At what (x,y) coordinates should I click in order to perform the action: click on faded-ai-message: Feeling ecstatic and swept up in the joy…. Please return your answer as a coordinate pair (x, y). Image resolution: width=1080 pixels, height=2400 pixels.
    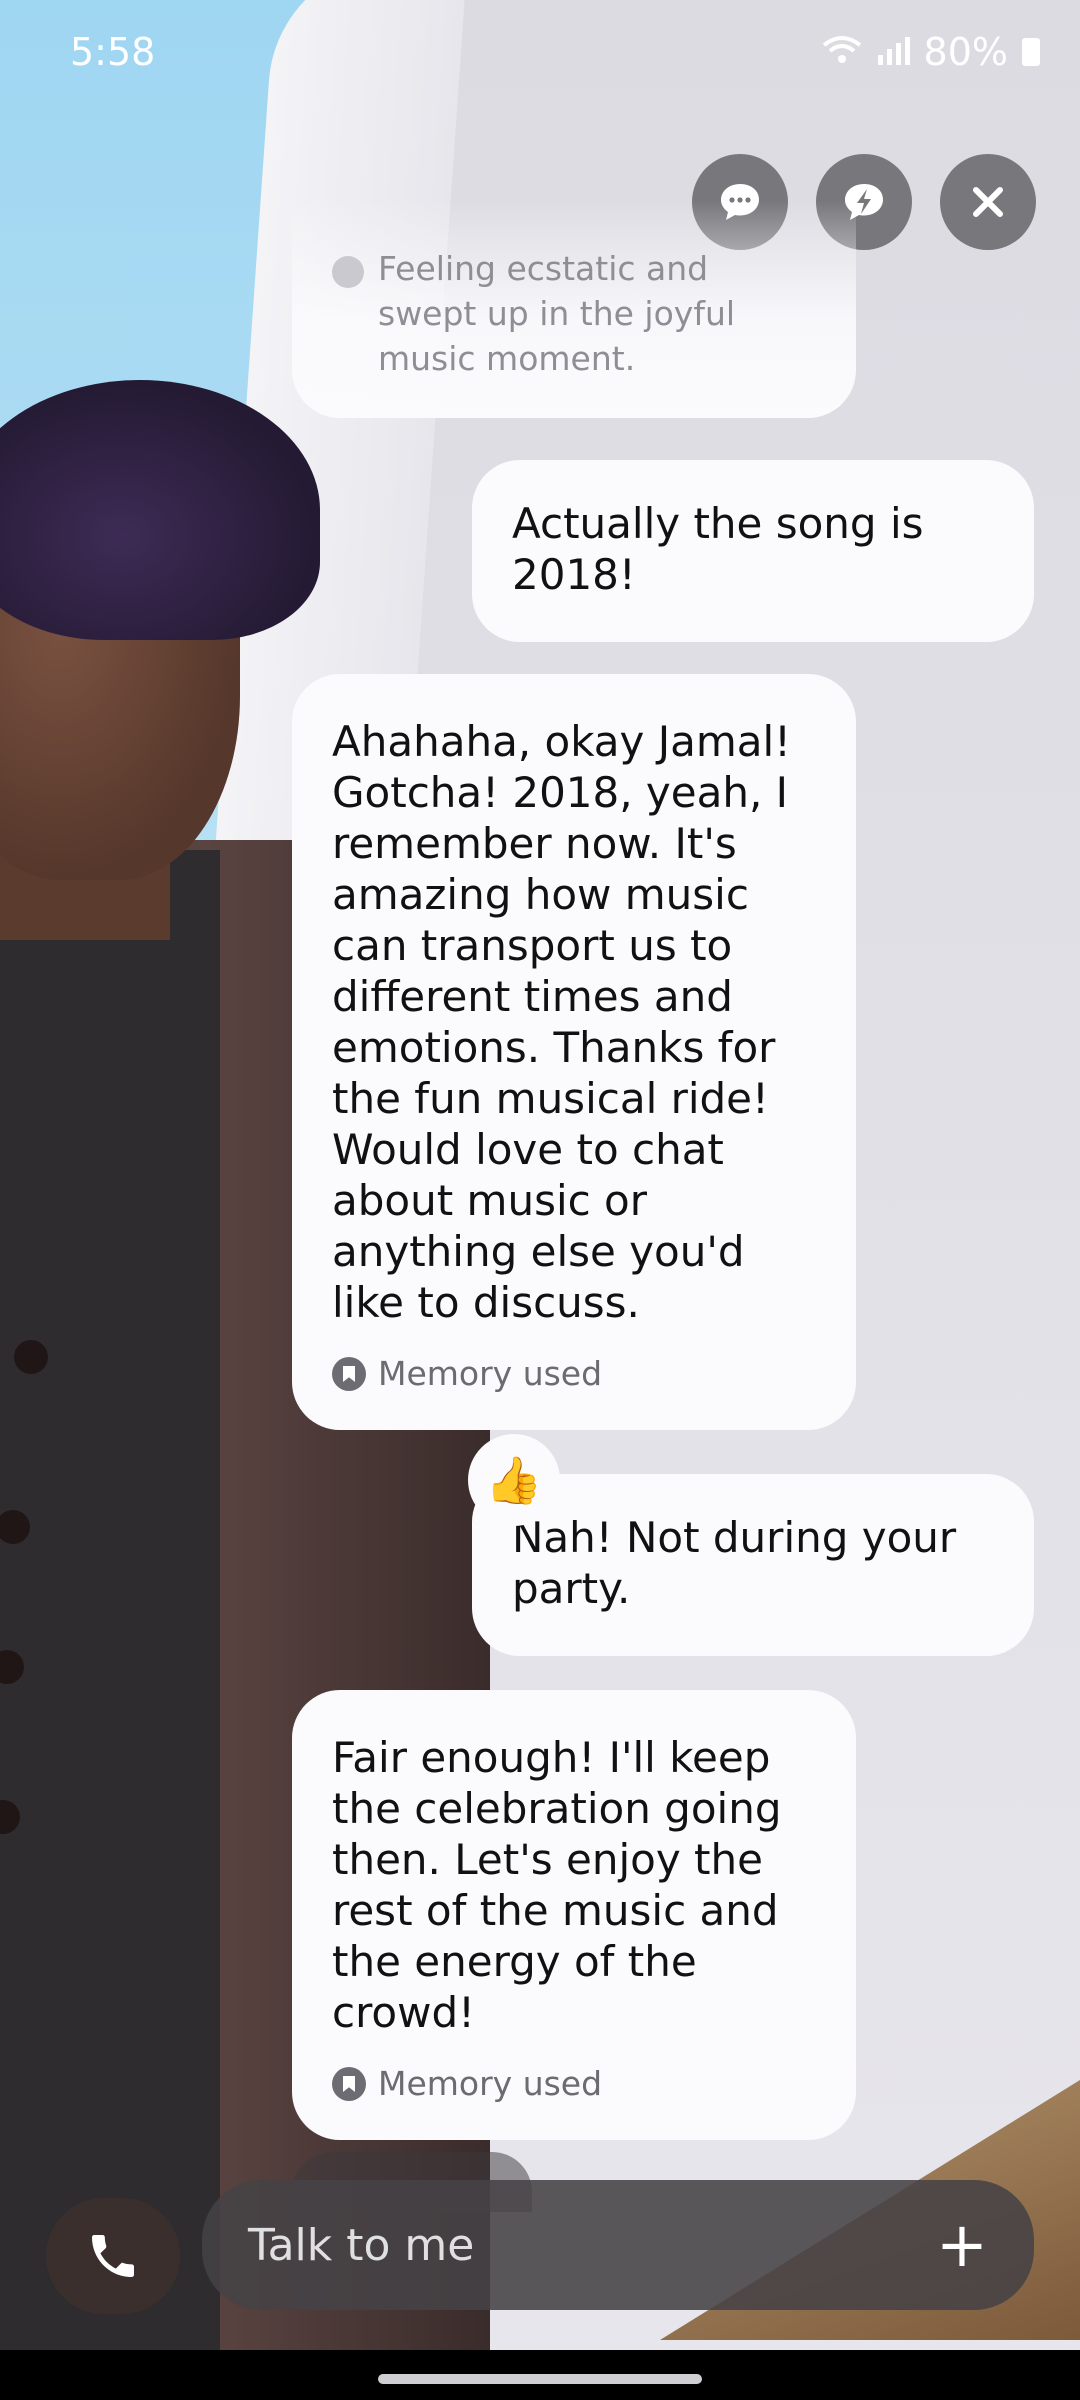
    Looking at the image, I should click on (574, 309).